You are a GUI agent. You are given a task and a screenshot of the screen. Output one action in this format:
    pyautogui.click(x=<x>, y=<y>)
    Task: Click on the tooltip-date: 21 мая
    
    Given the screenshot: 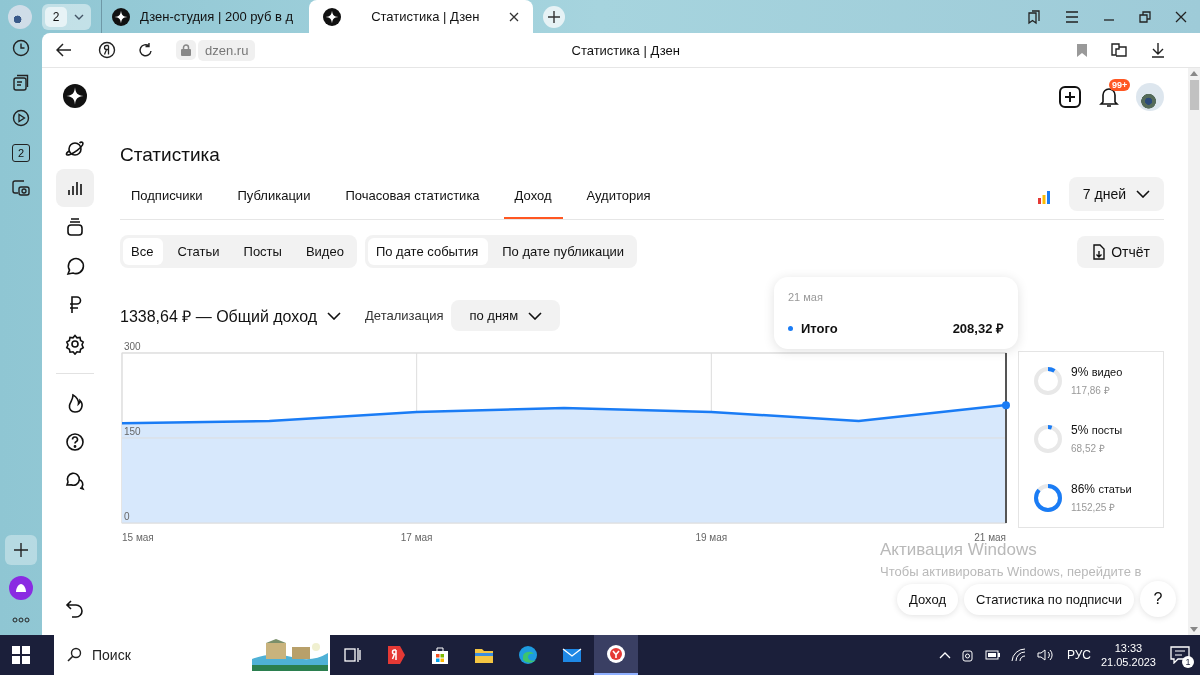 What is the action you would take?
    pyautogui.click(x=806, y=297)
    